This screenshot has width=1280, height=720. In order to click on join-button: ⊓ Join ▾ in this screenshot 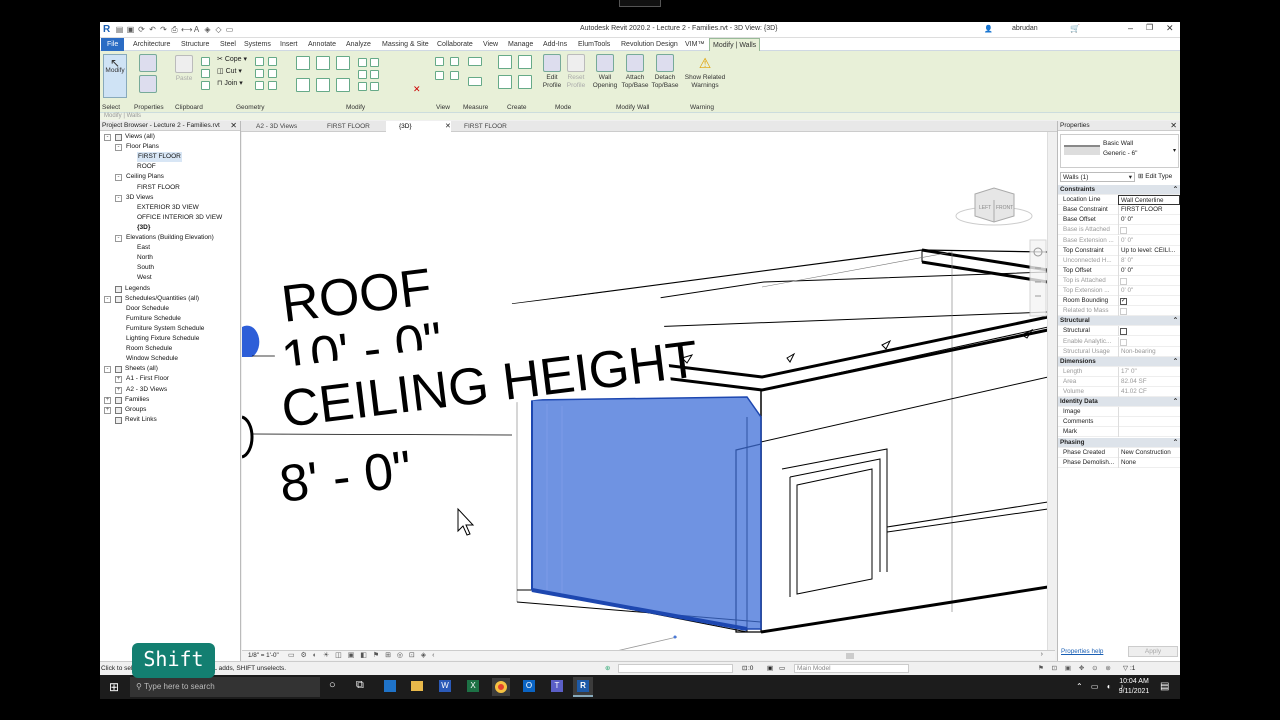, I will do `click(230, 83)`.